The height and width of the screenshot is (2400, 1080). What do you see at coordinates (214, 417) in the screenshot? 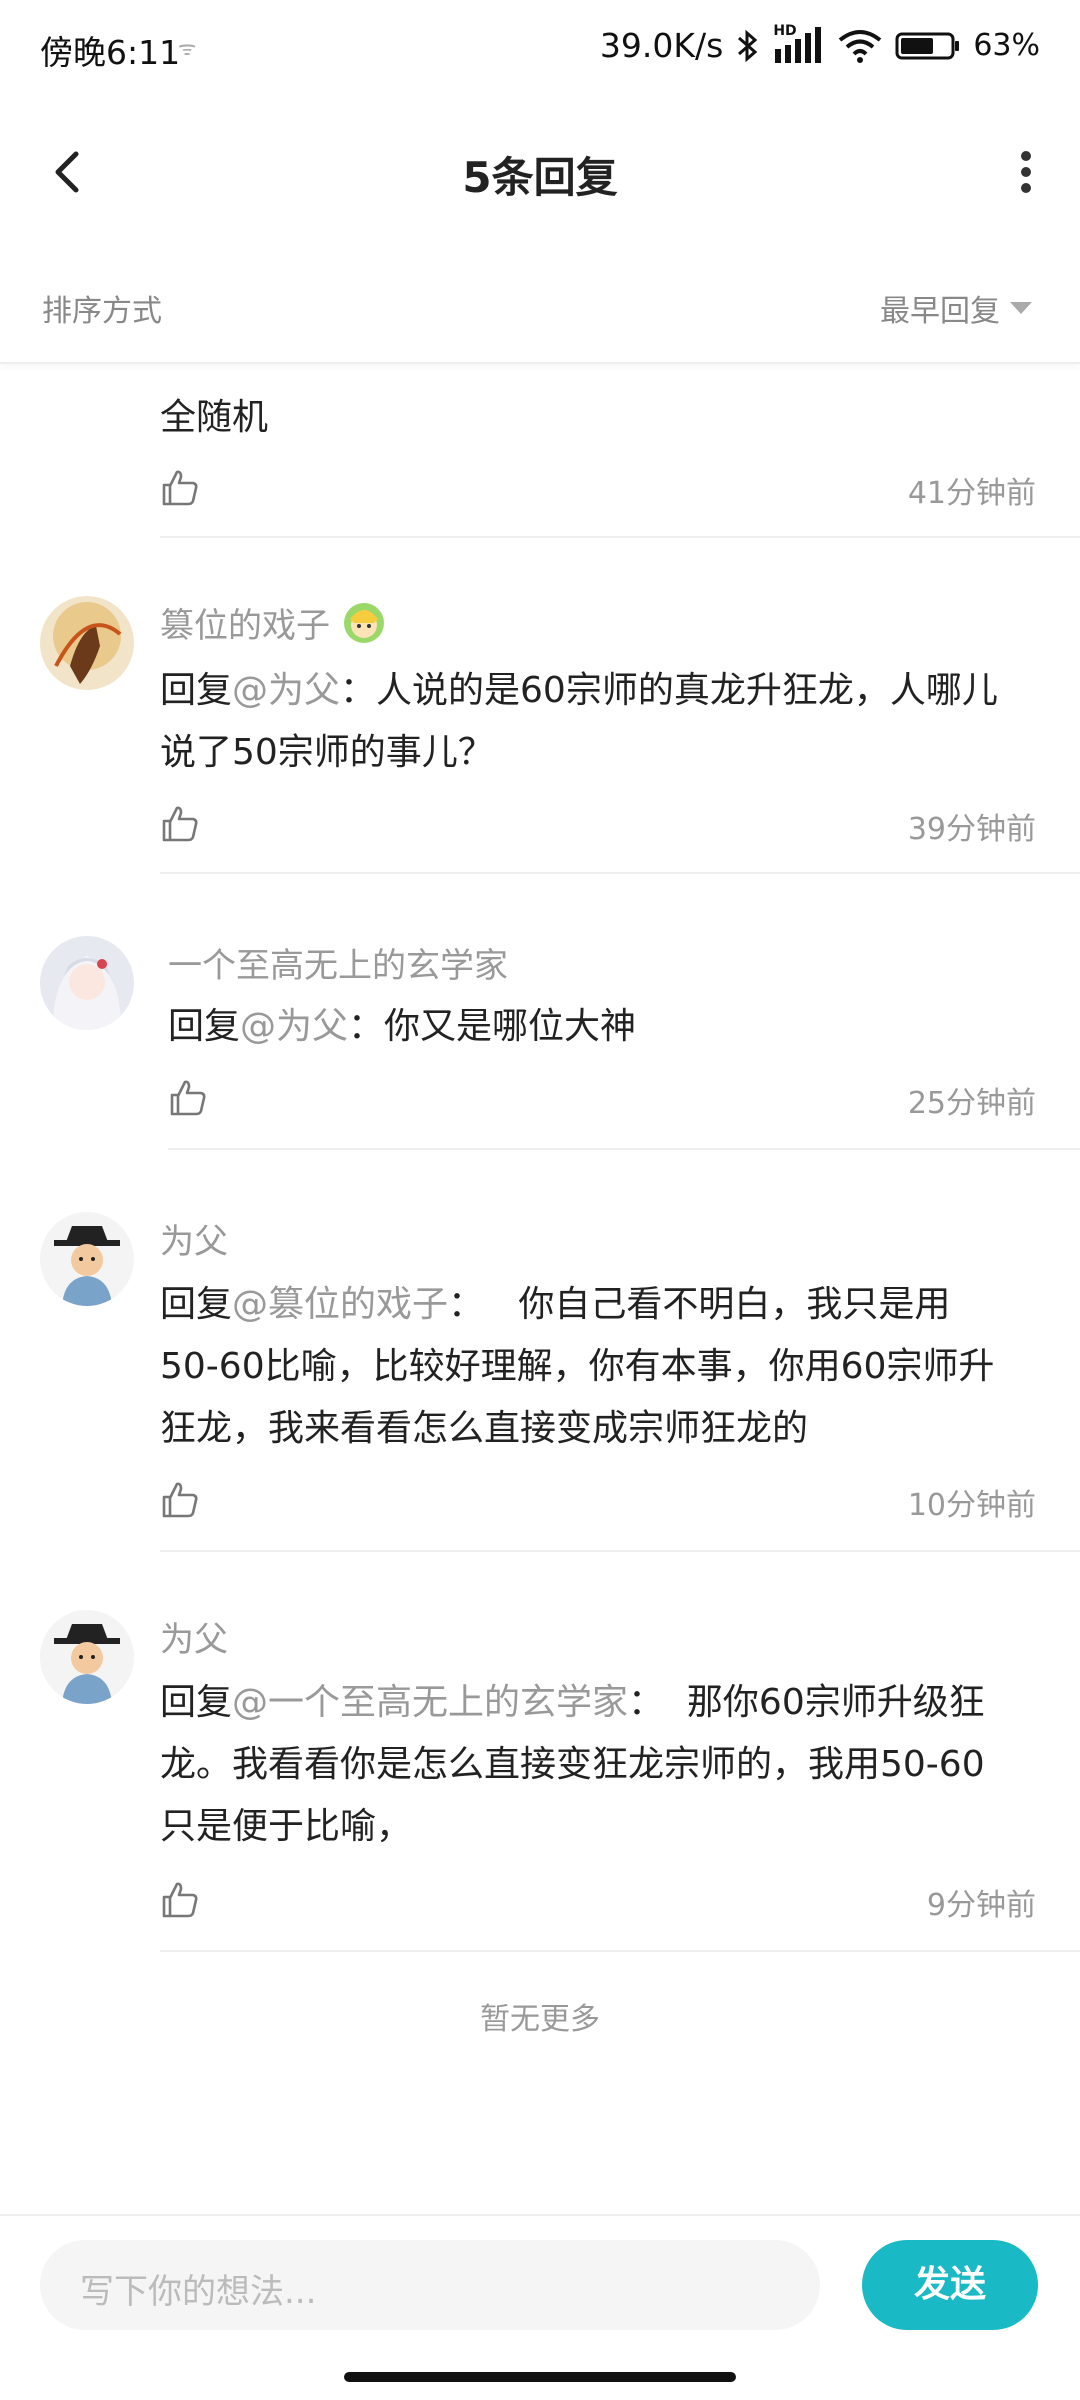
I see `partial-comment-text: 全随机` at bounding box center [214, 417].